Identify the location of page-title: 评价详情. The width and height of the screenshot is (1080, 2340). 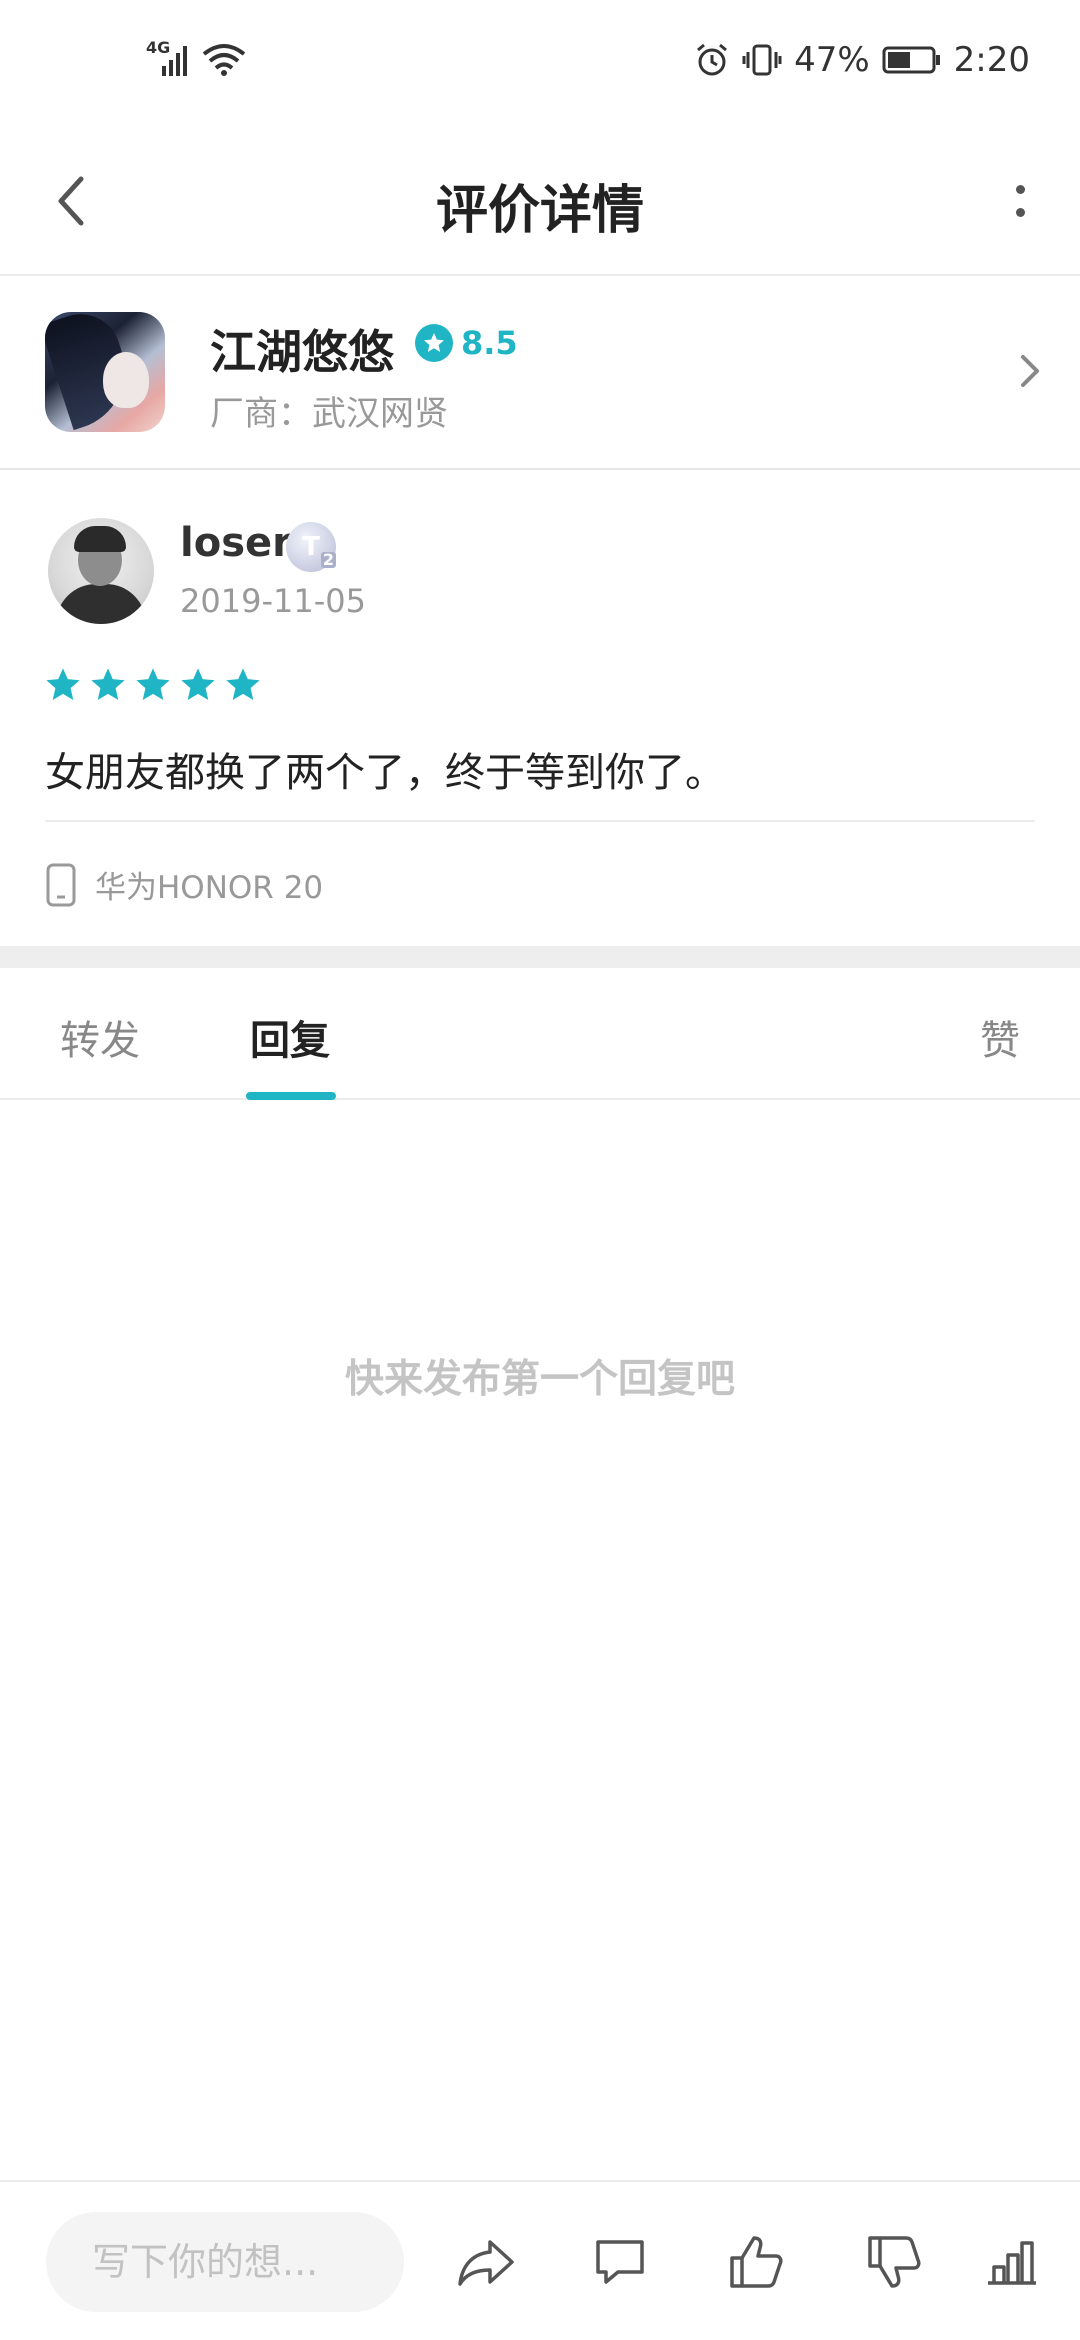
(539, 211).